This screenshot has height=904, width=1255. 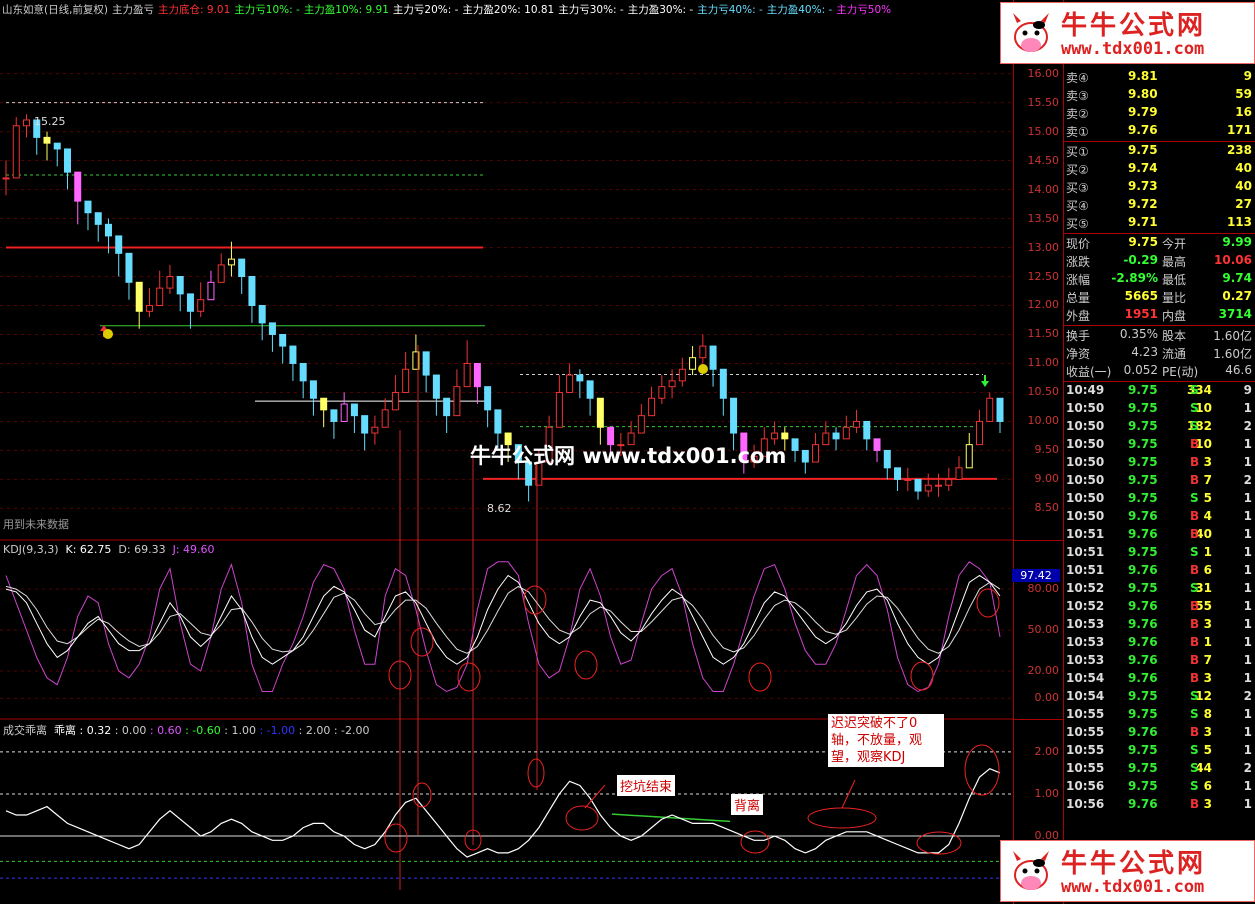 I want to click on tick-row-cell: S, so click(x=1194, y=768).